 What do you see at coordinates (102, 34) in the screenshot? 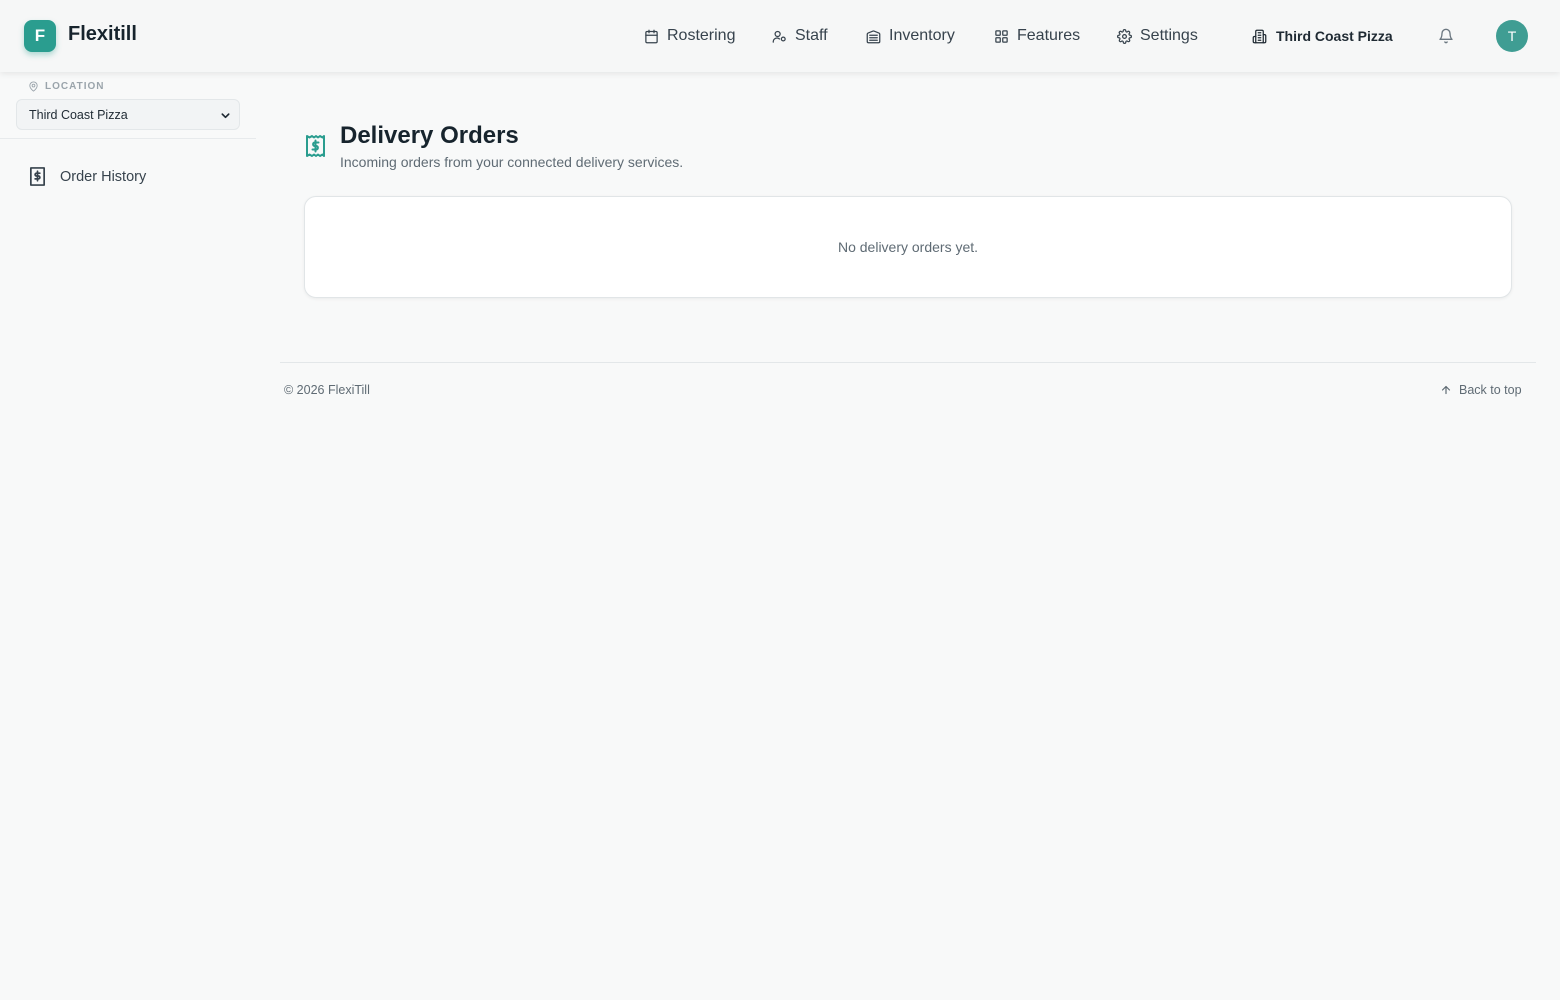
I see `app-name: Flexitill` at bounding box center [102, 34].